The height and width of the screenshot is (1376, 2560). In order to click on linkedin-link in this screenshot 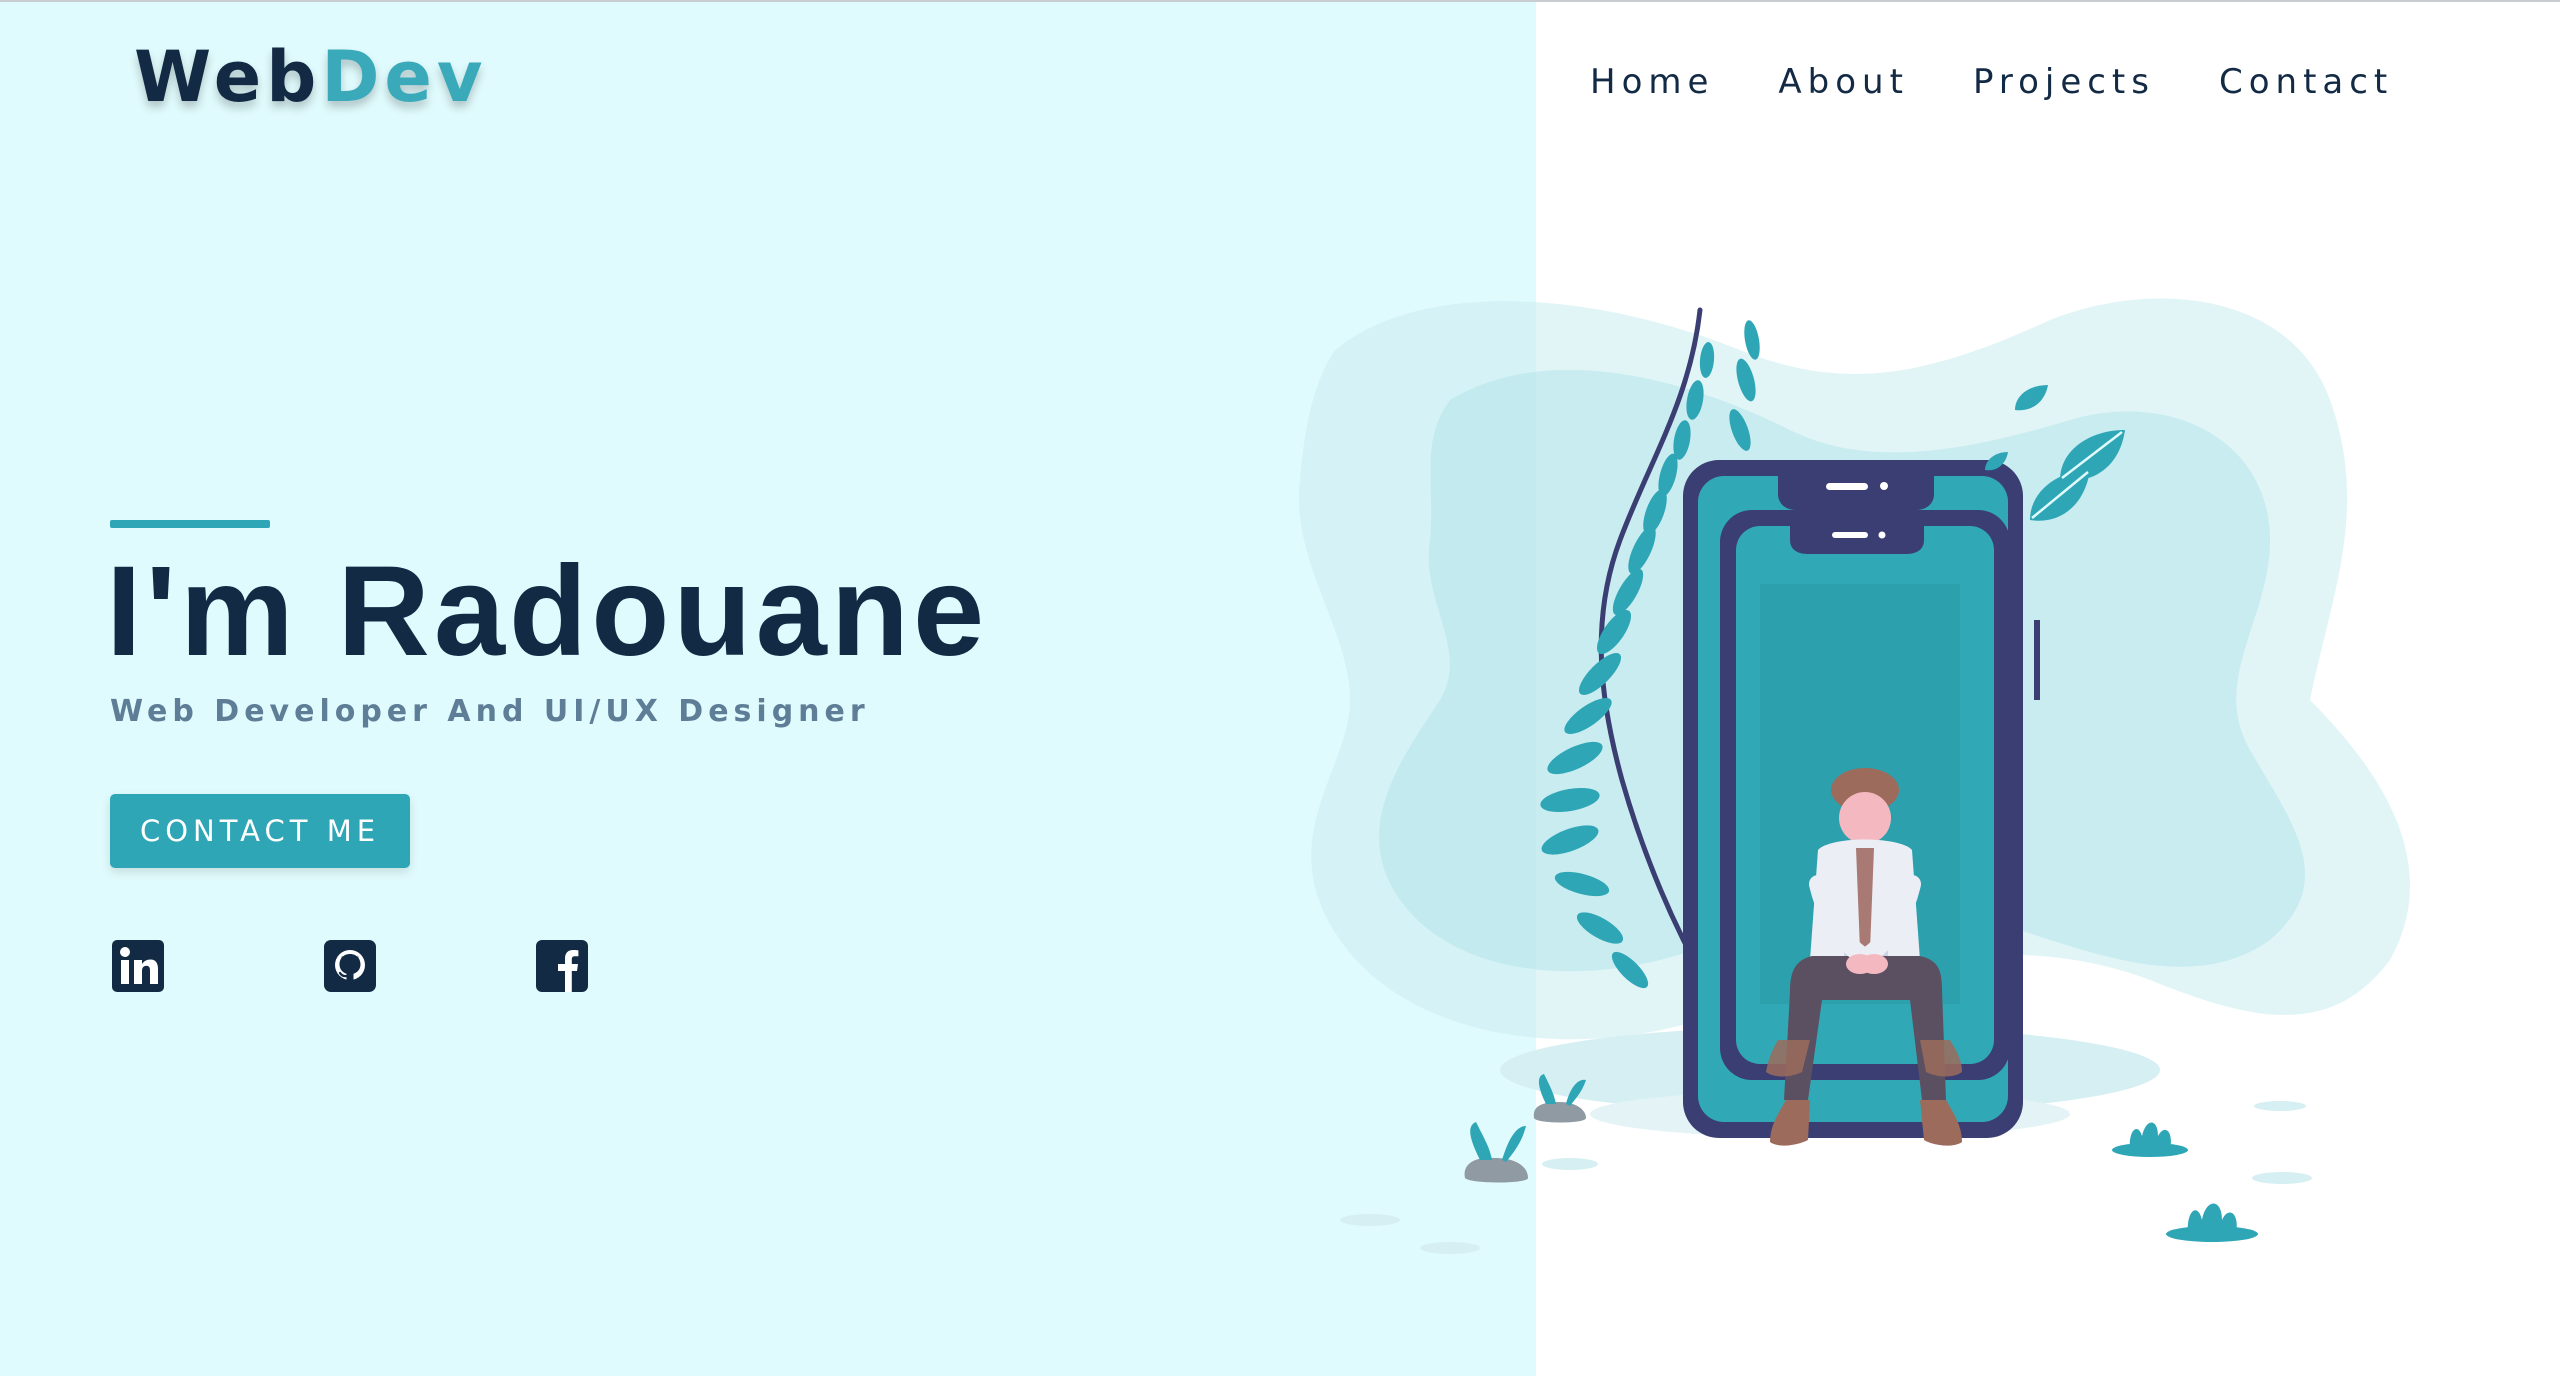, I will do `click(138, 966)`.